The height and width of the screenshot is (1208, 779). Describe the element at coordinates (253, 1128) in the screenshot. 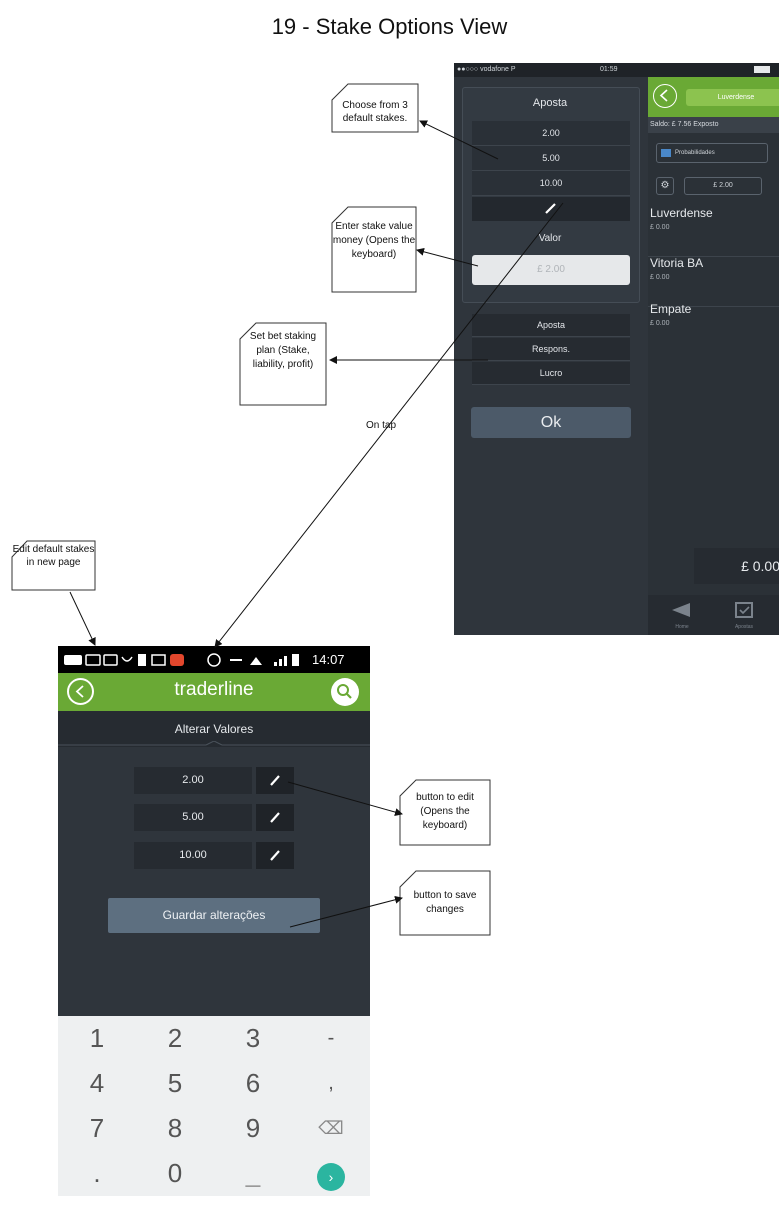

I see `key-9: 9` at that location.